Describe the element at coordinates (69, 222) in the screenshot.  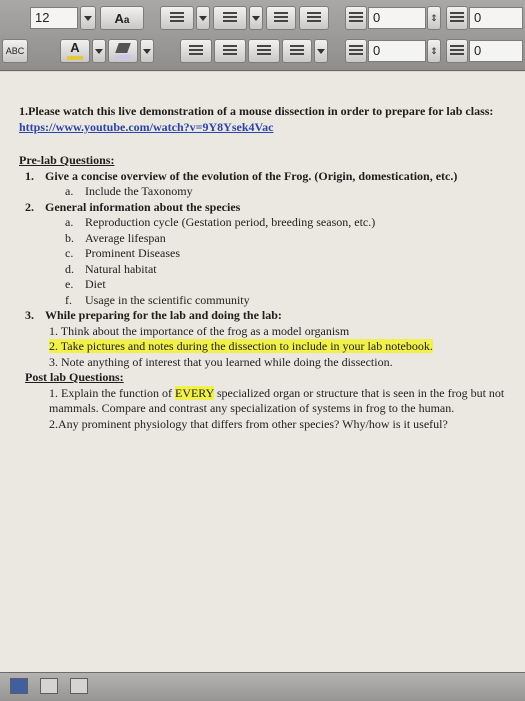
I see `subitem-number: a.` at that location.